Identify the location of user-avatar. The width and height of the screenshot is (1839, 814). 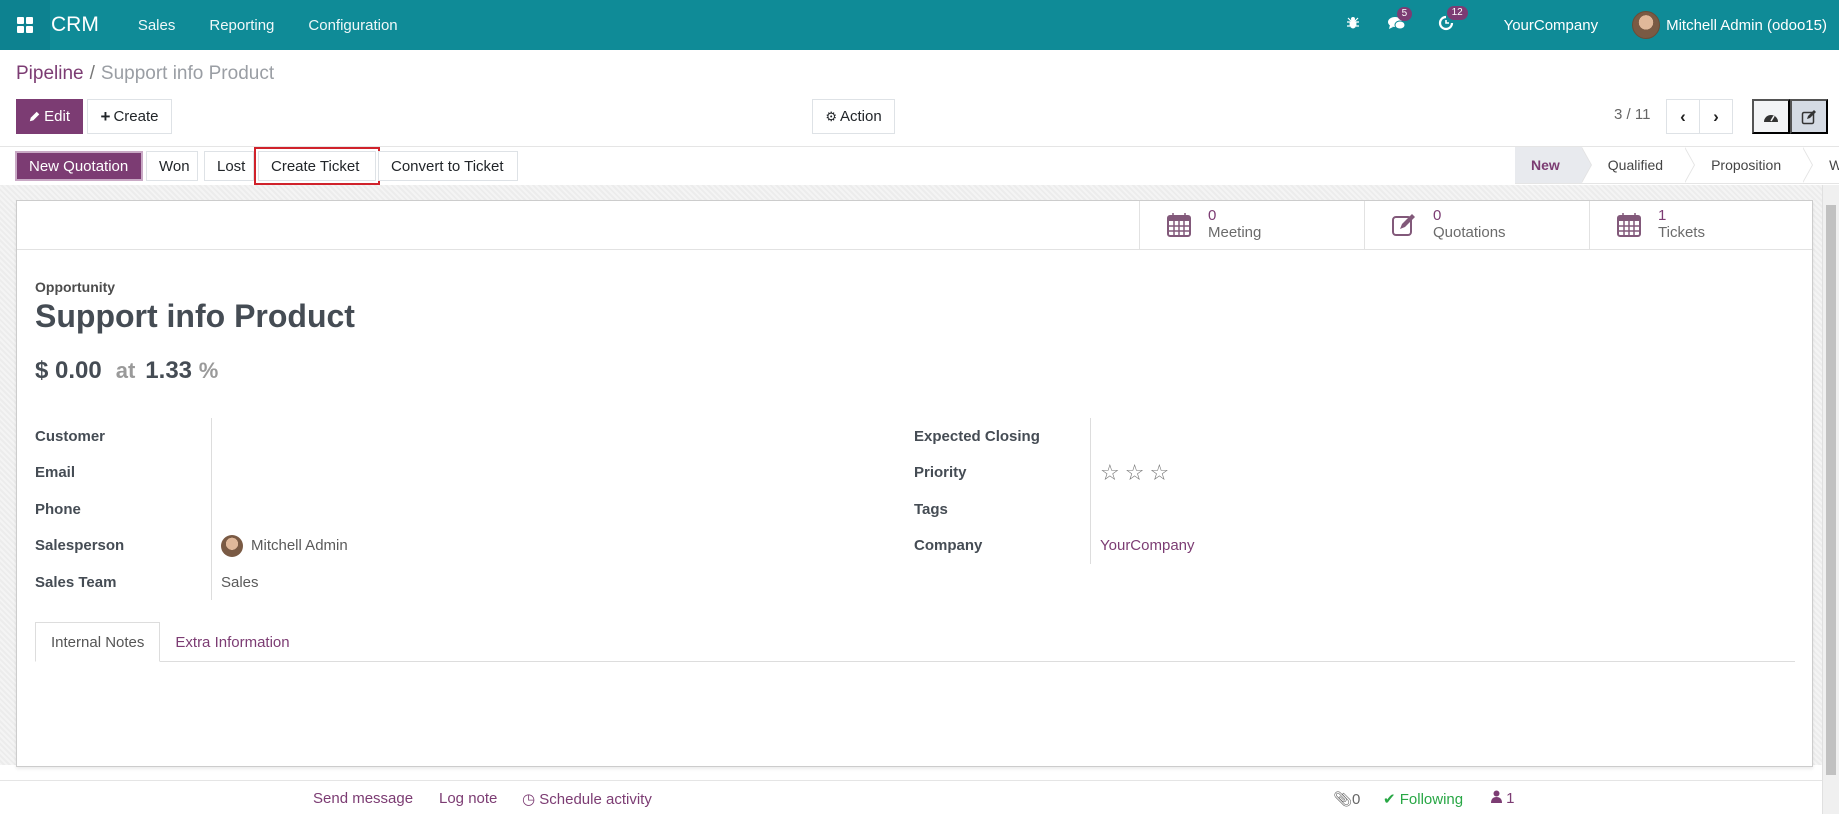
(1646, 25).